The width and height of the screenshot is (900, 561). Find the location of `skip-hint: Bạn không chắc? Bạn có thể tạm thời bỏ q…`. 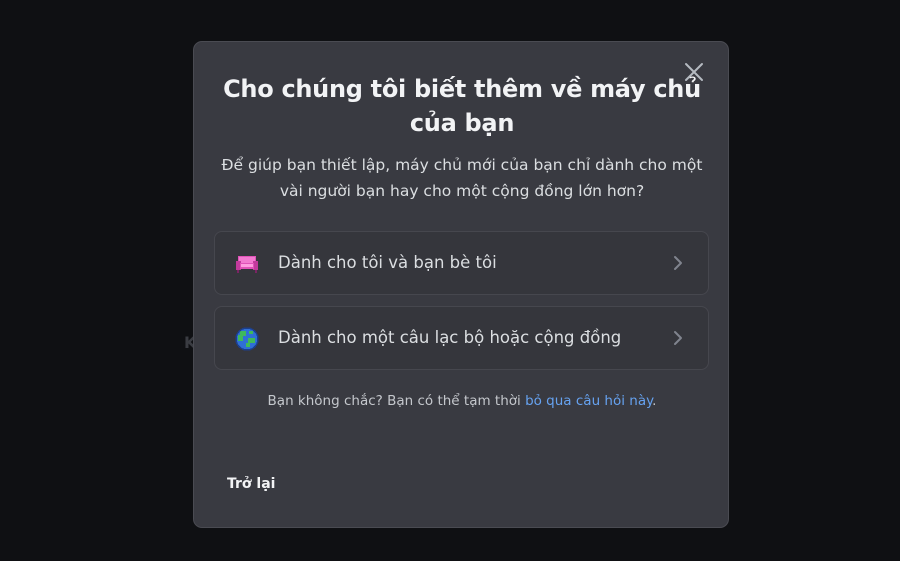

skip-hint: Bạn không chắc? Bạn có thể tạm thời bỏ q… is located at coordinates (462, 401).